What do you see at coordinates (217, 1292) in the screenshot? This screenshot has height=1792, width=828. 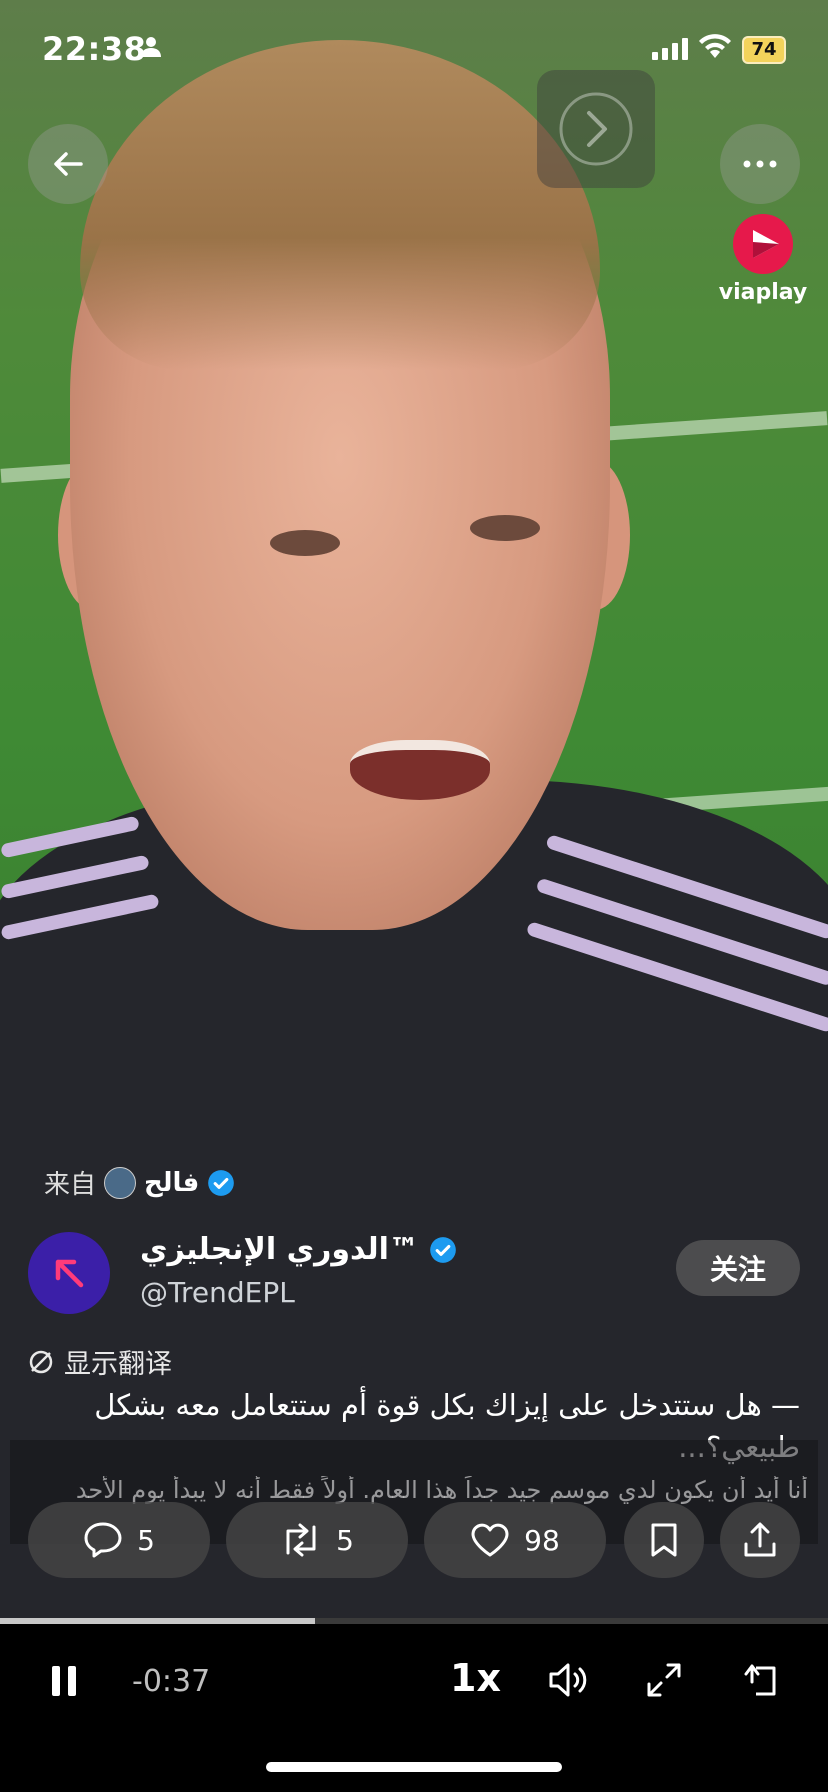 I see `author-handle: @TrendEPL` at bounding box center [217, 1292].